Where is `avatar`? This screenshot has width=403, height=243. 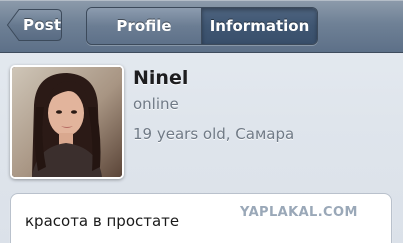
avatar is located at coordinates (67, 122).